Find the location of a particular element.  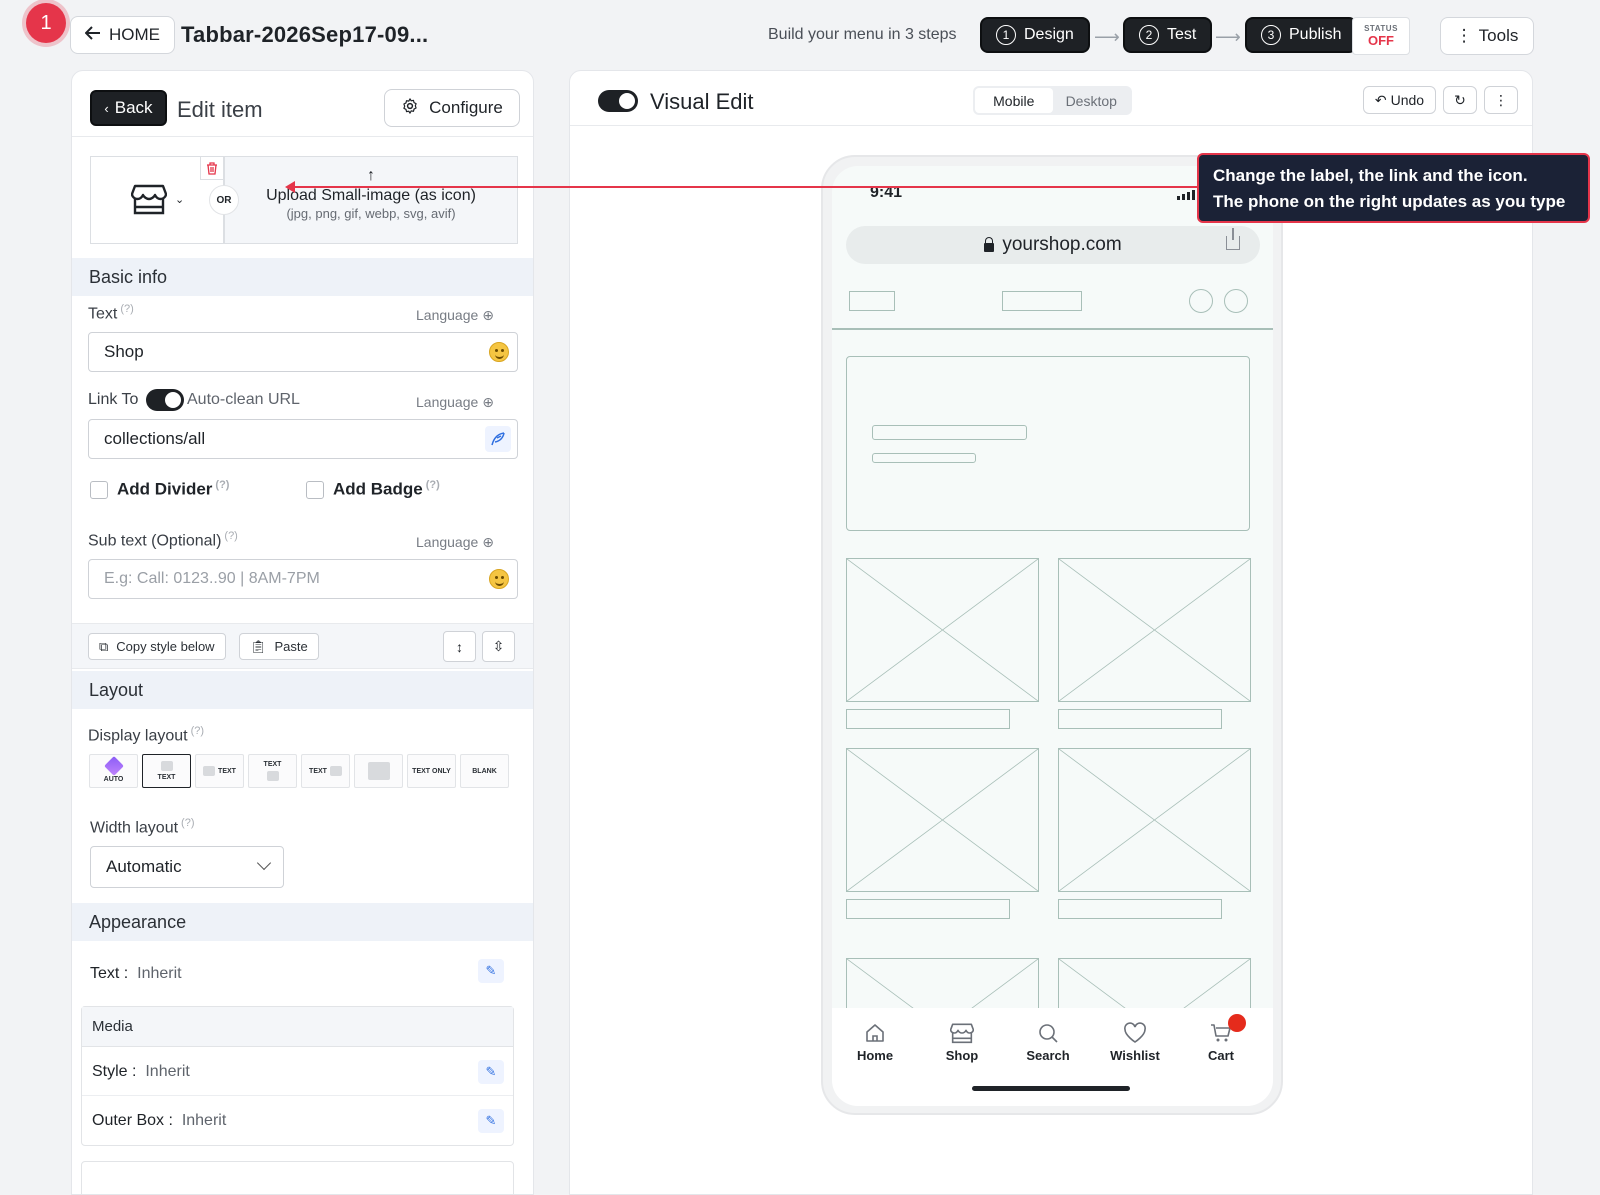

store-icon is located at coordinates (962, 1033).